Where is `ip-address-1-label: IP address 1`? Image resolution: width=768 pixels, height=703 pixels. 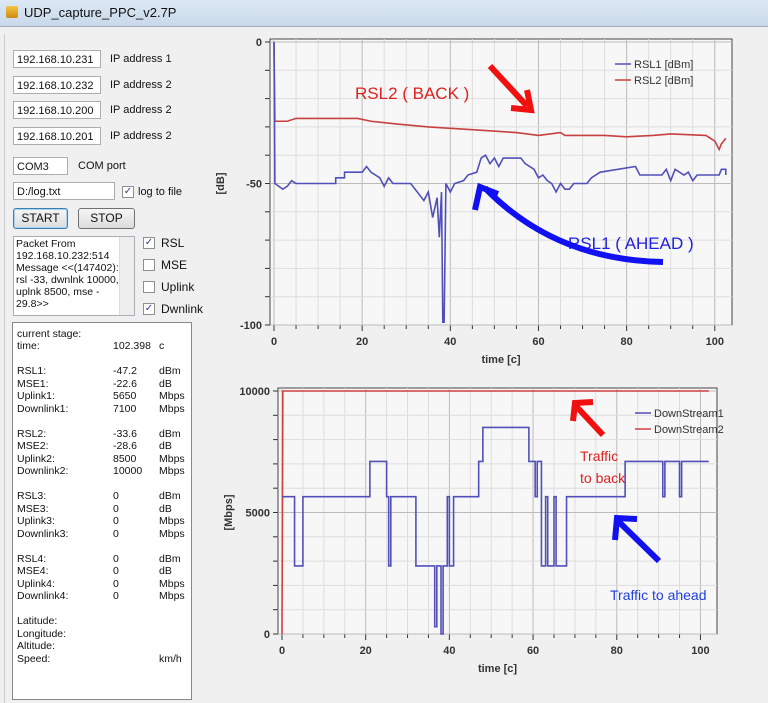 ip-address-1-label: IP address 1 is located at coordinates (141, 59).